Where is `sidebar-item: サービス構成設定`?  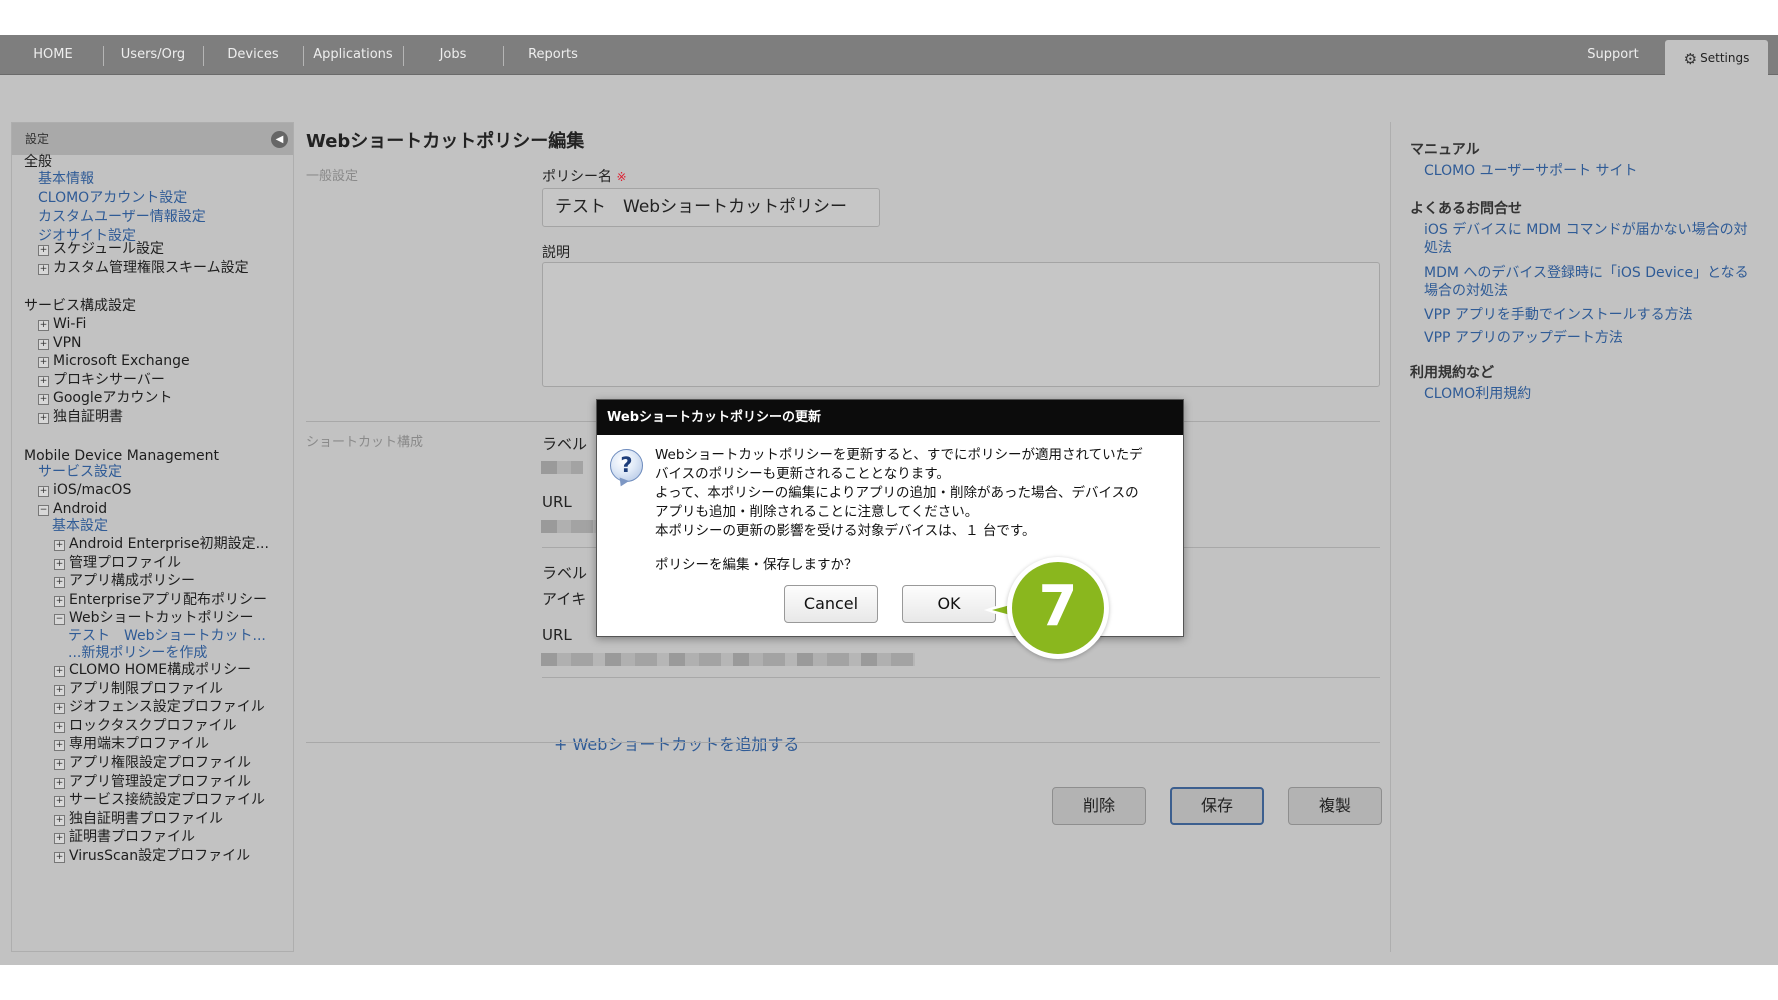 sidebar-item: サービス構成設定 is located at coordinates (80, 306).